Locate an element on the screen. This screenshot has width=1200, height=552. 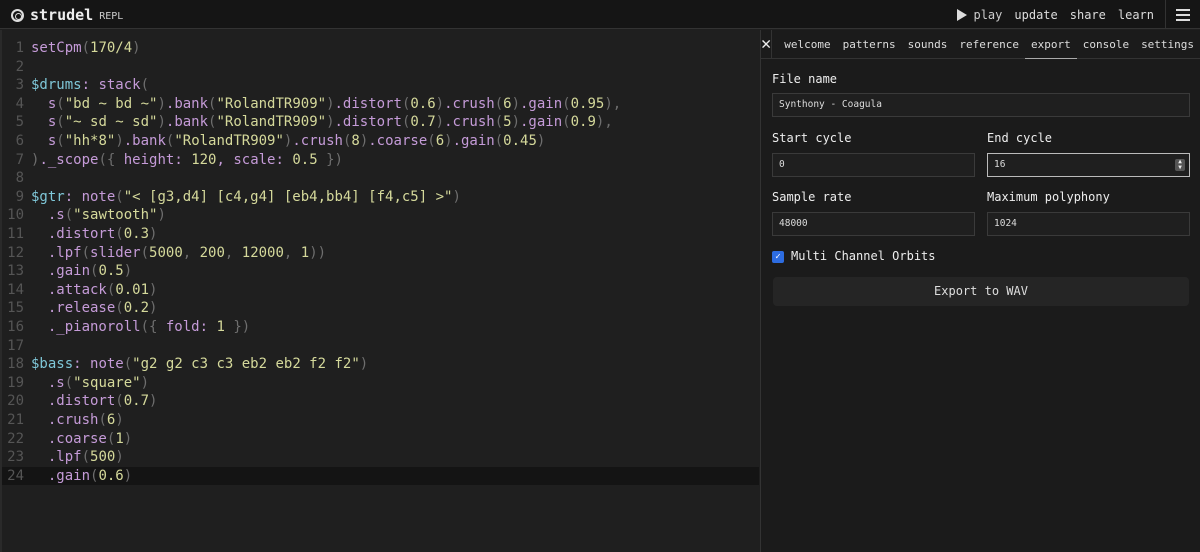
sample-rate-input: 48000 is located at coordinates (873, 224).